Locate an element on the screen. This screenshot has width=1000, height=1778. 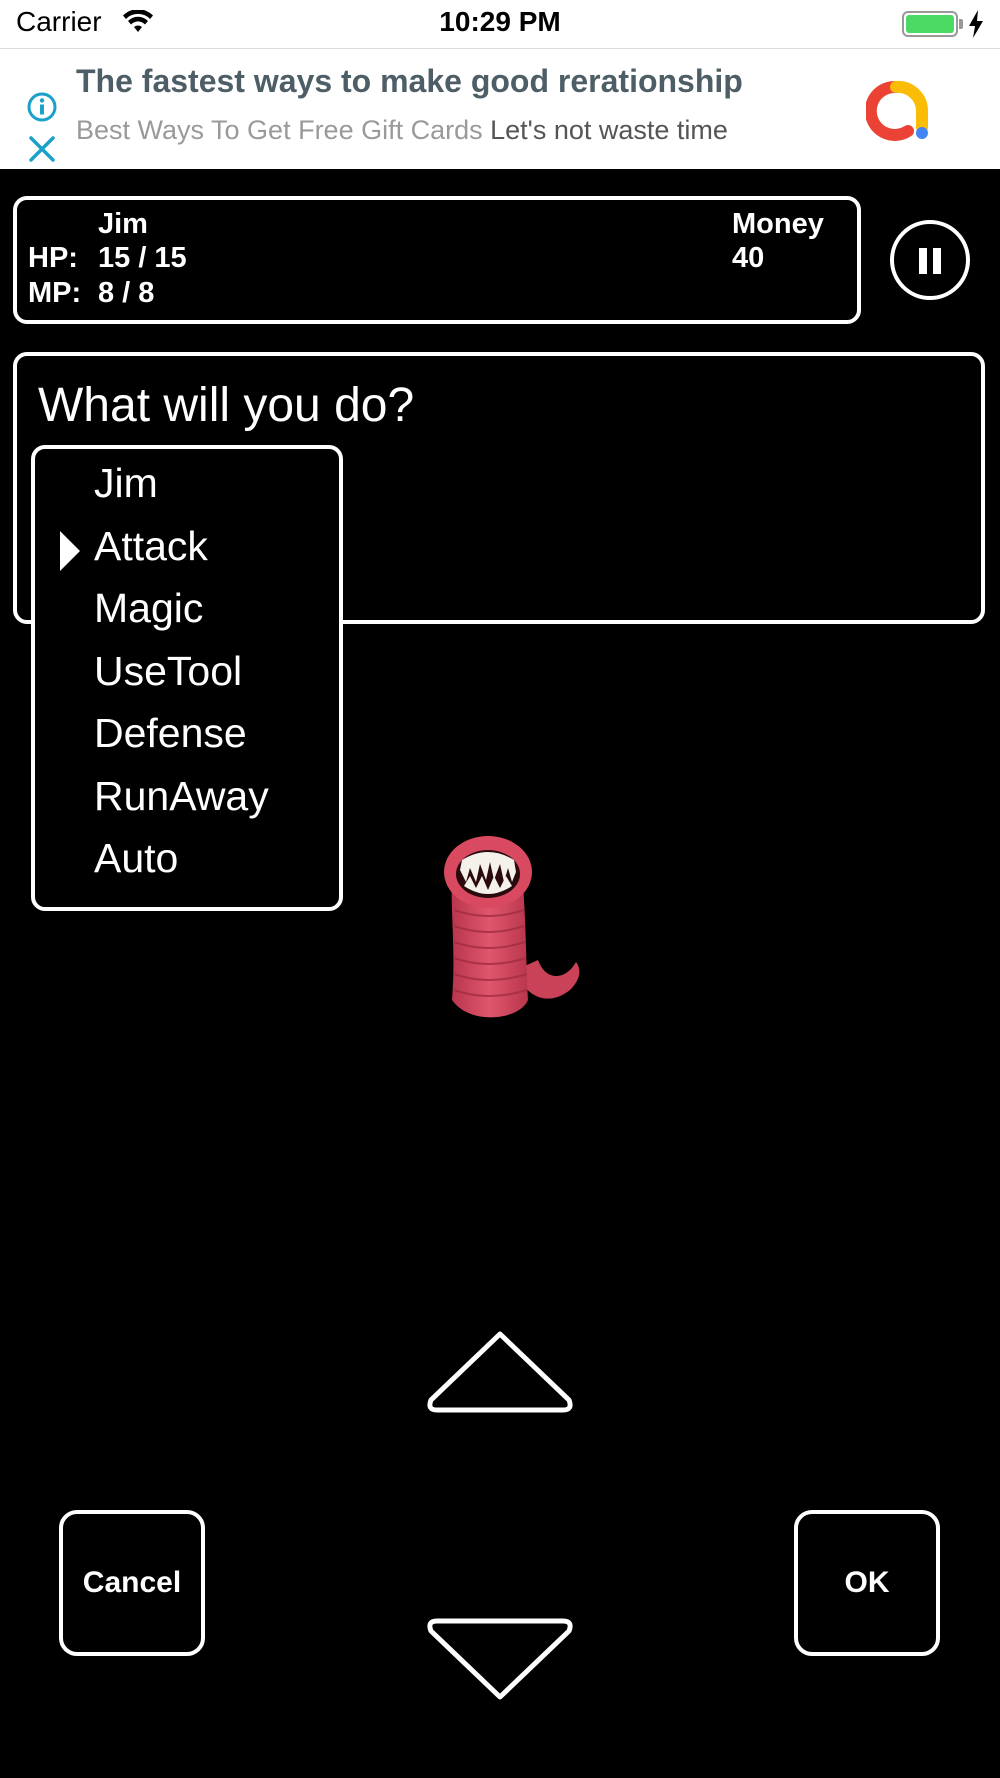
menu-item-runaway: RunAway is located at coordinates (181, 796).